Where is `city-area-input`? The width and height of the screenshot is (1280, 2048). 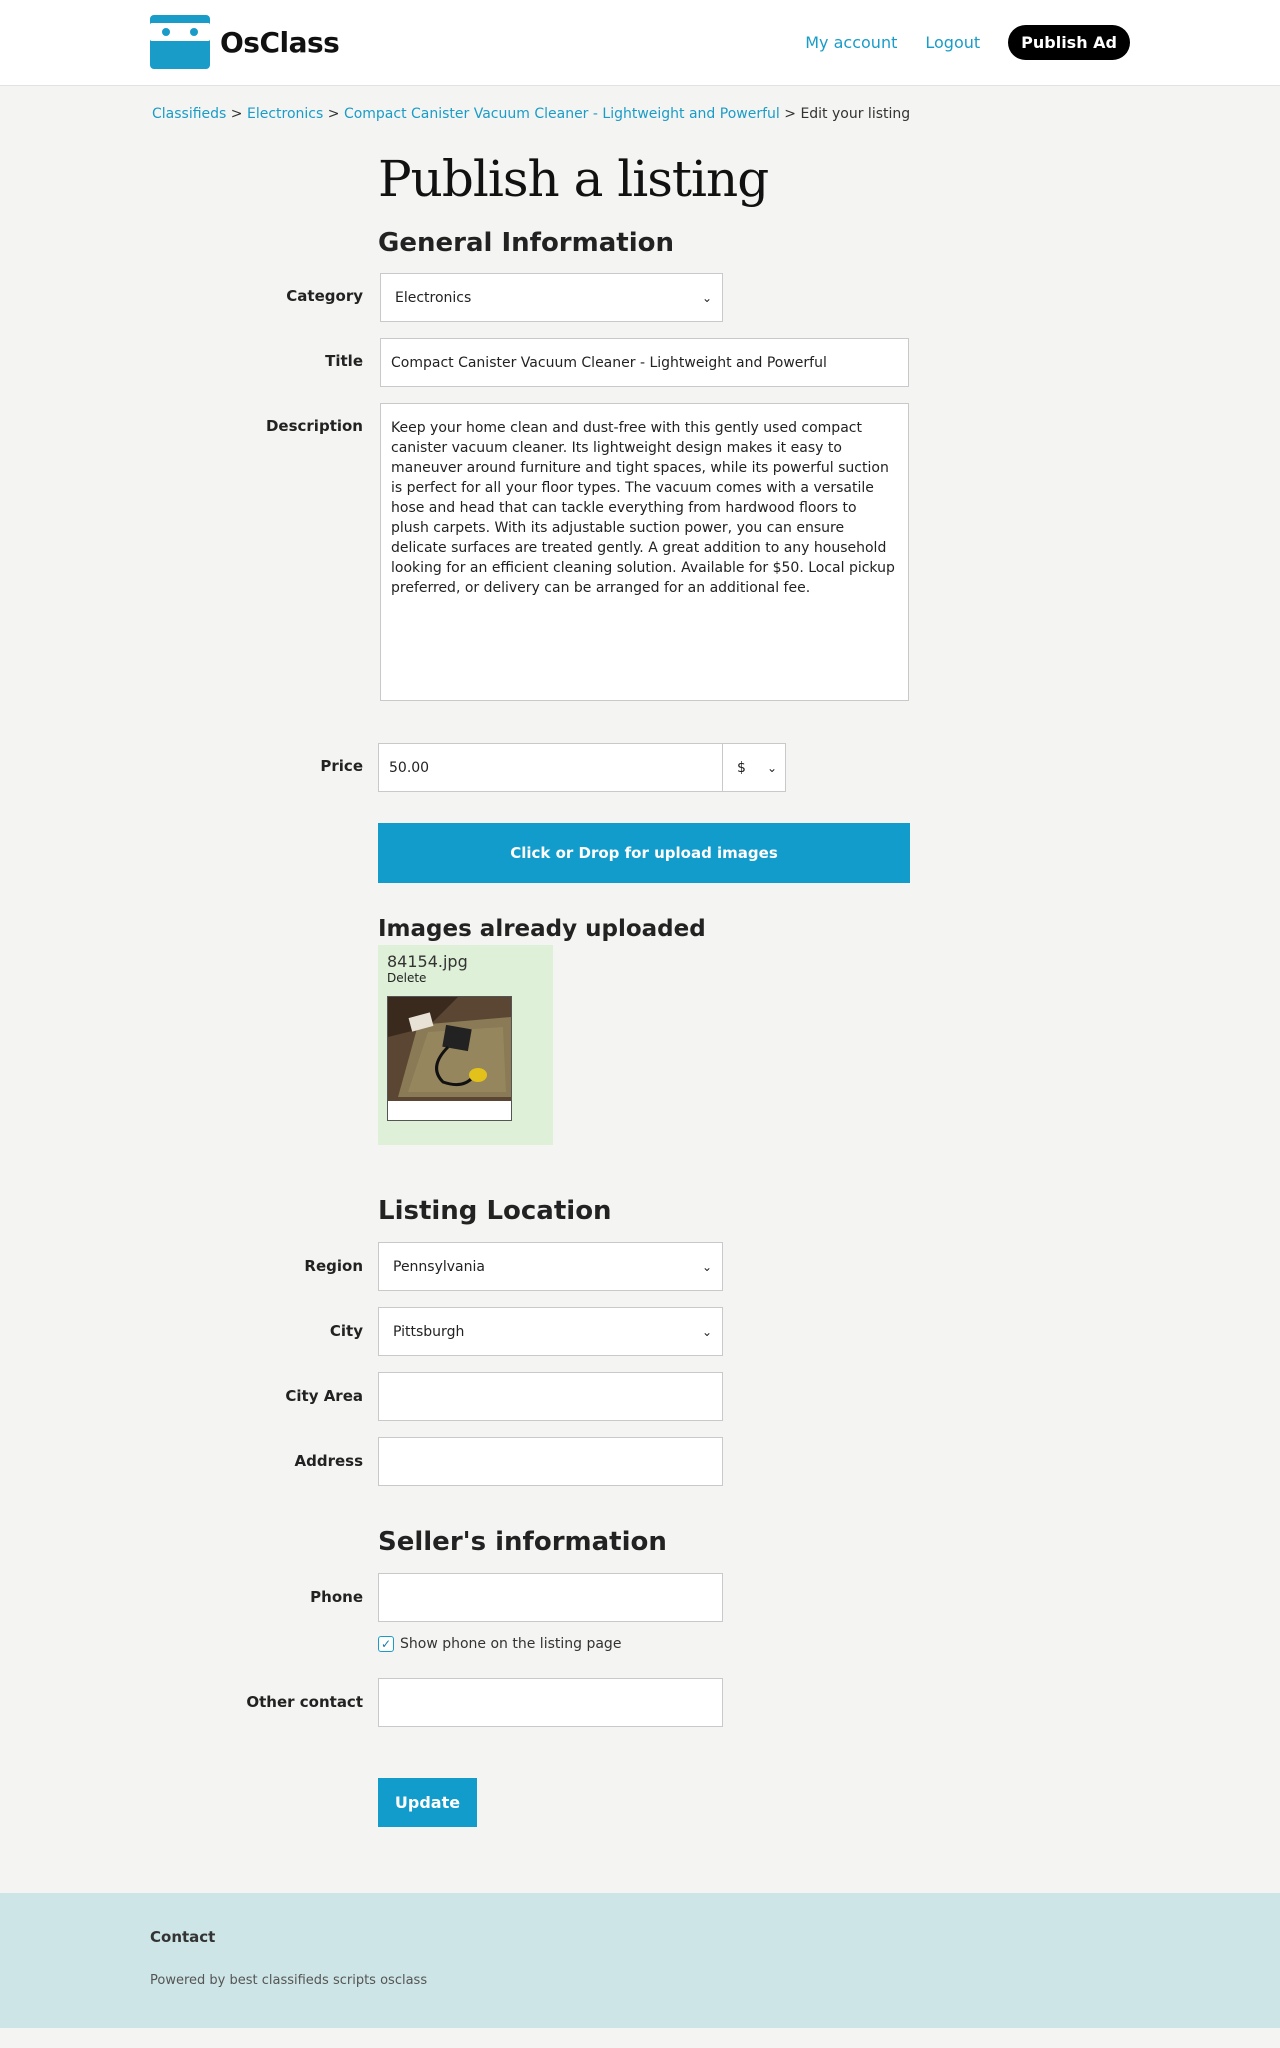
city-area-input is located at coordinates (550, 1396).